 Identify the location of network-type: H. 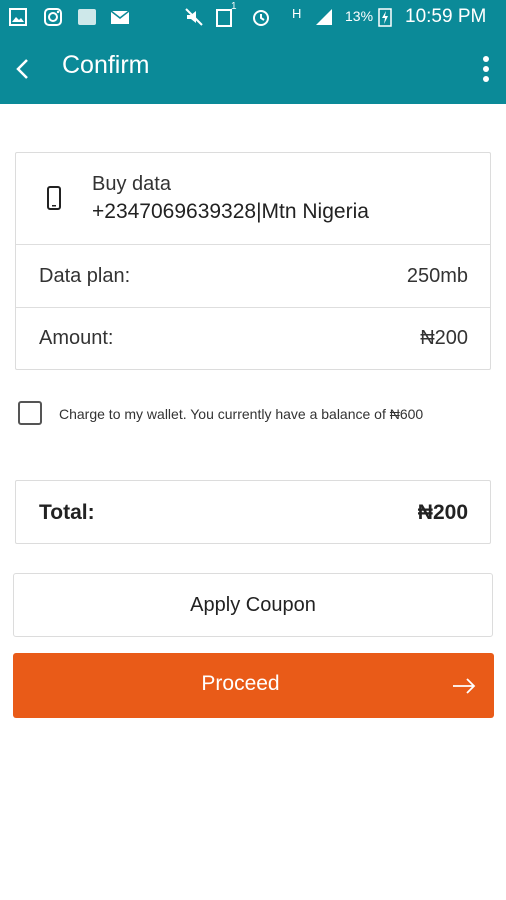
(297, 13).